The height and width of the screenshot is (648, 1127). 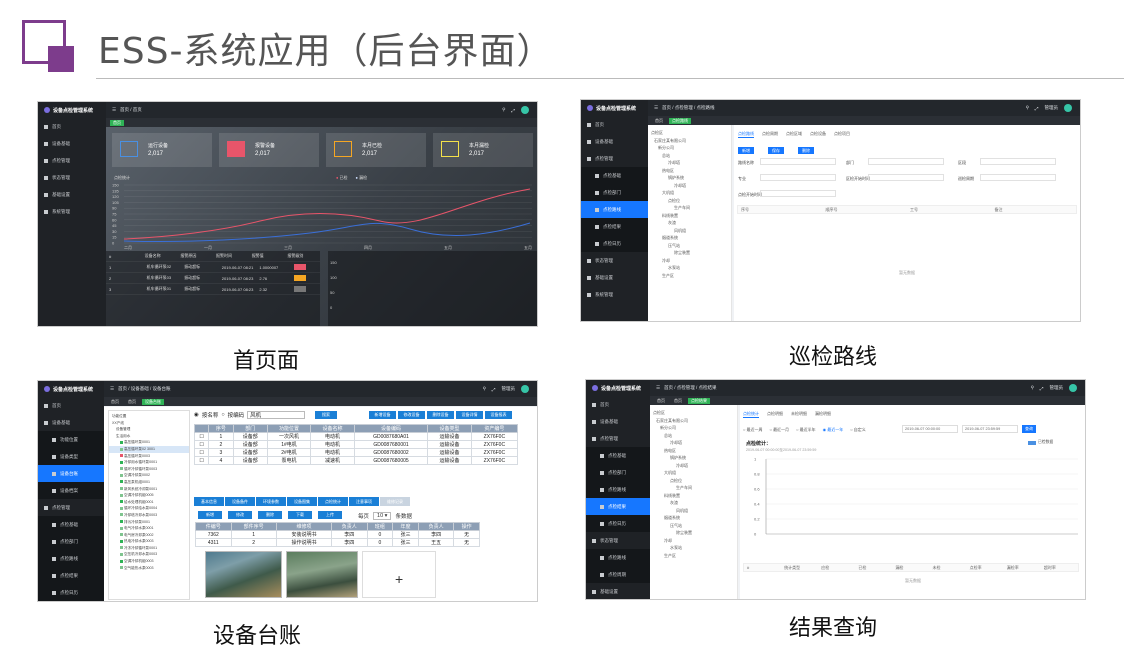 What do you see at coordinates (411, 415) in the screenshot?
I see `ledger-action-button: 修改设备` at bounding box center [411, 415].